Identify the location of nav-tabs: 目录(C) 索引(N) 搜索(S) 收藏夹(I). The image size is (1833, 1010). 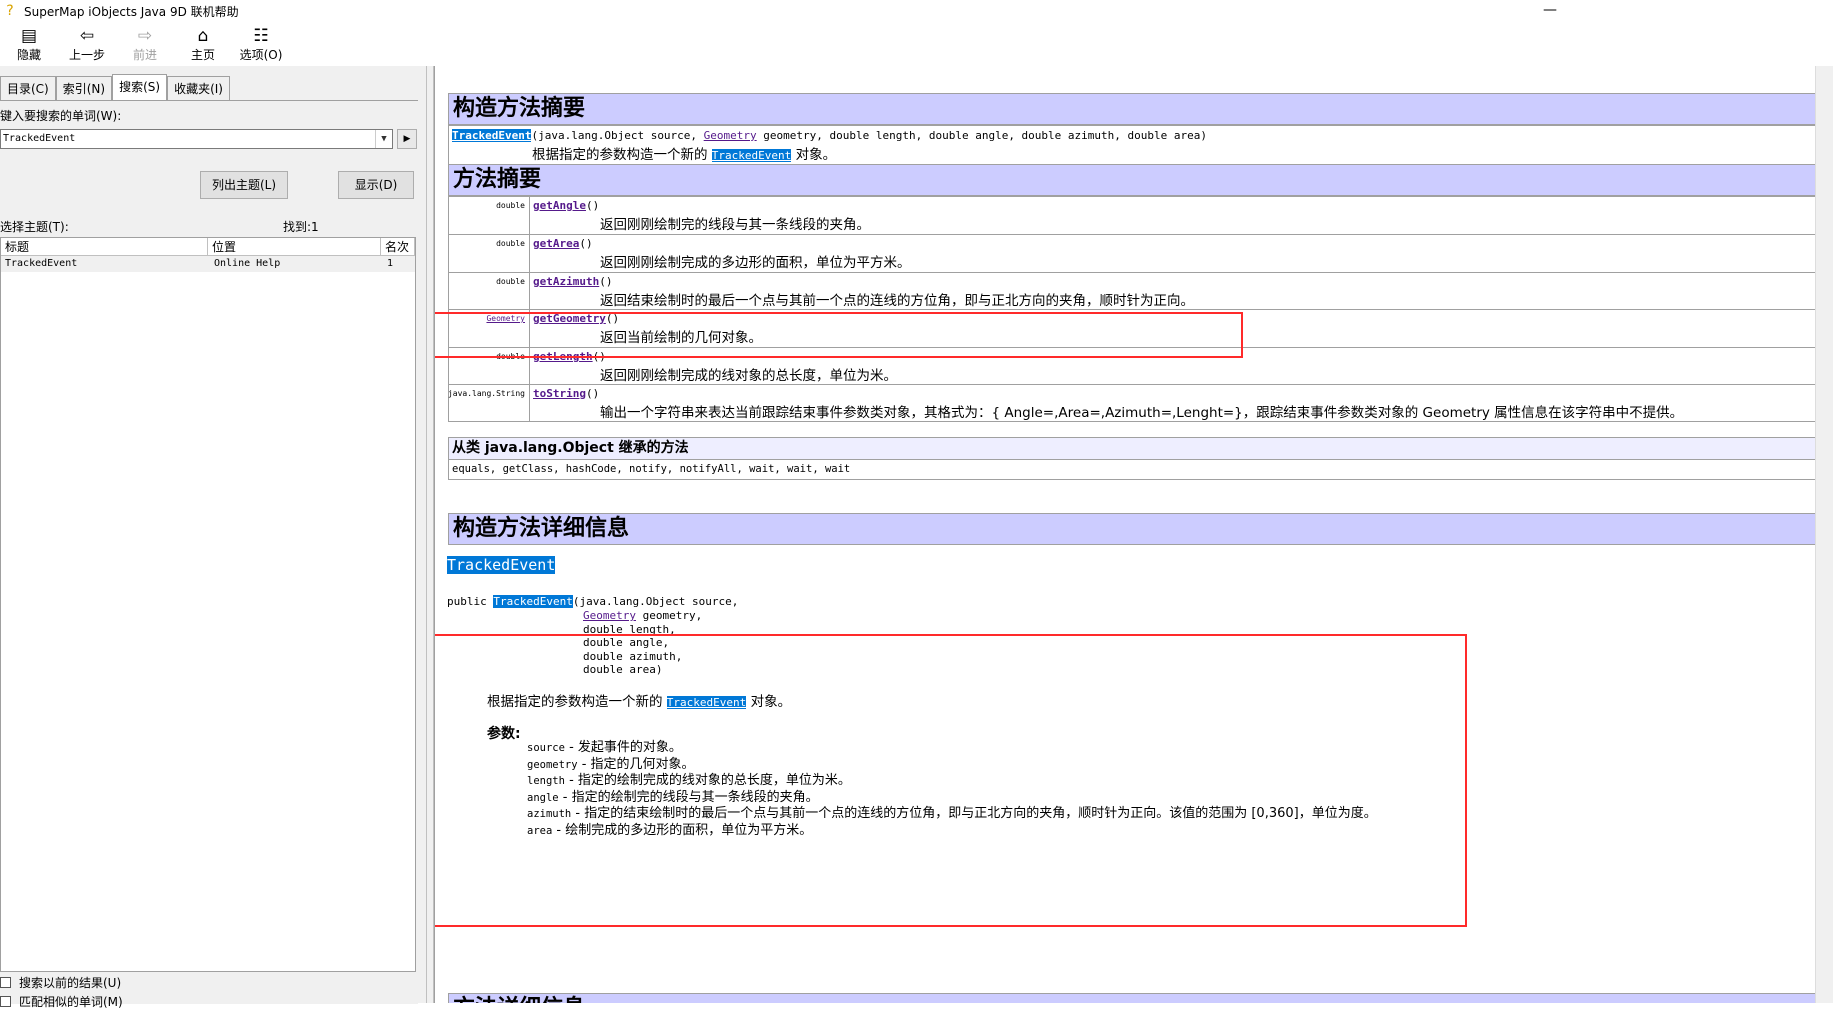
(115, 87).